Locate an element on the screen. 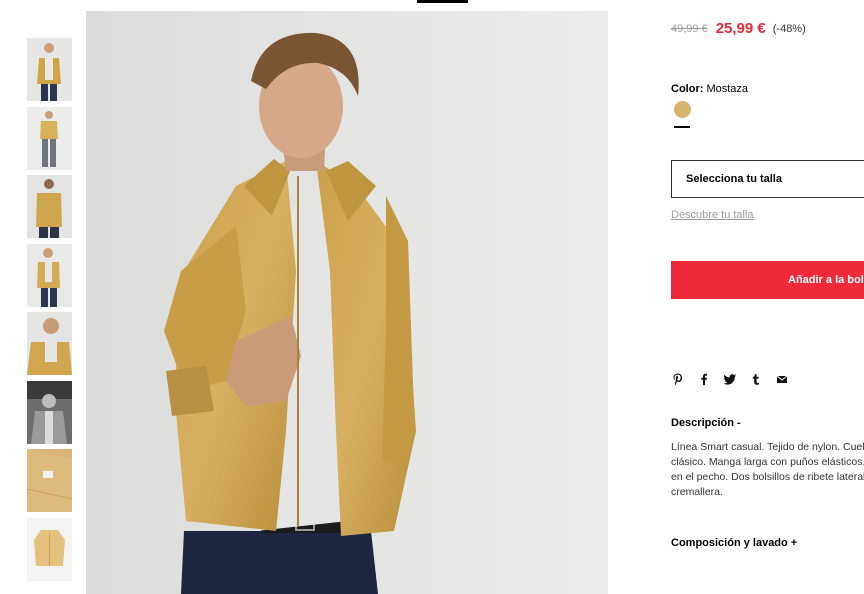 Image resolution: width=864 pixels, height=594 pixels. old-price: 49,99 € is located at coordinates (689, 28).